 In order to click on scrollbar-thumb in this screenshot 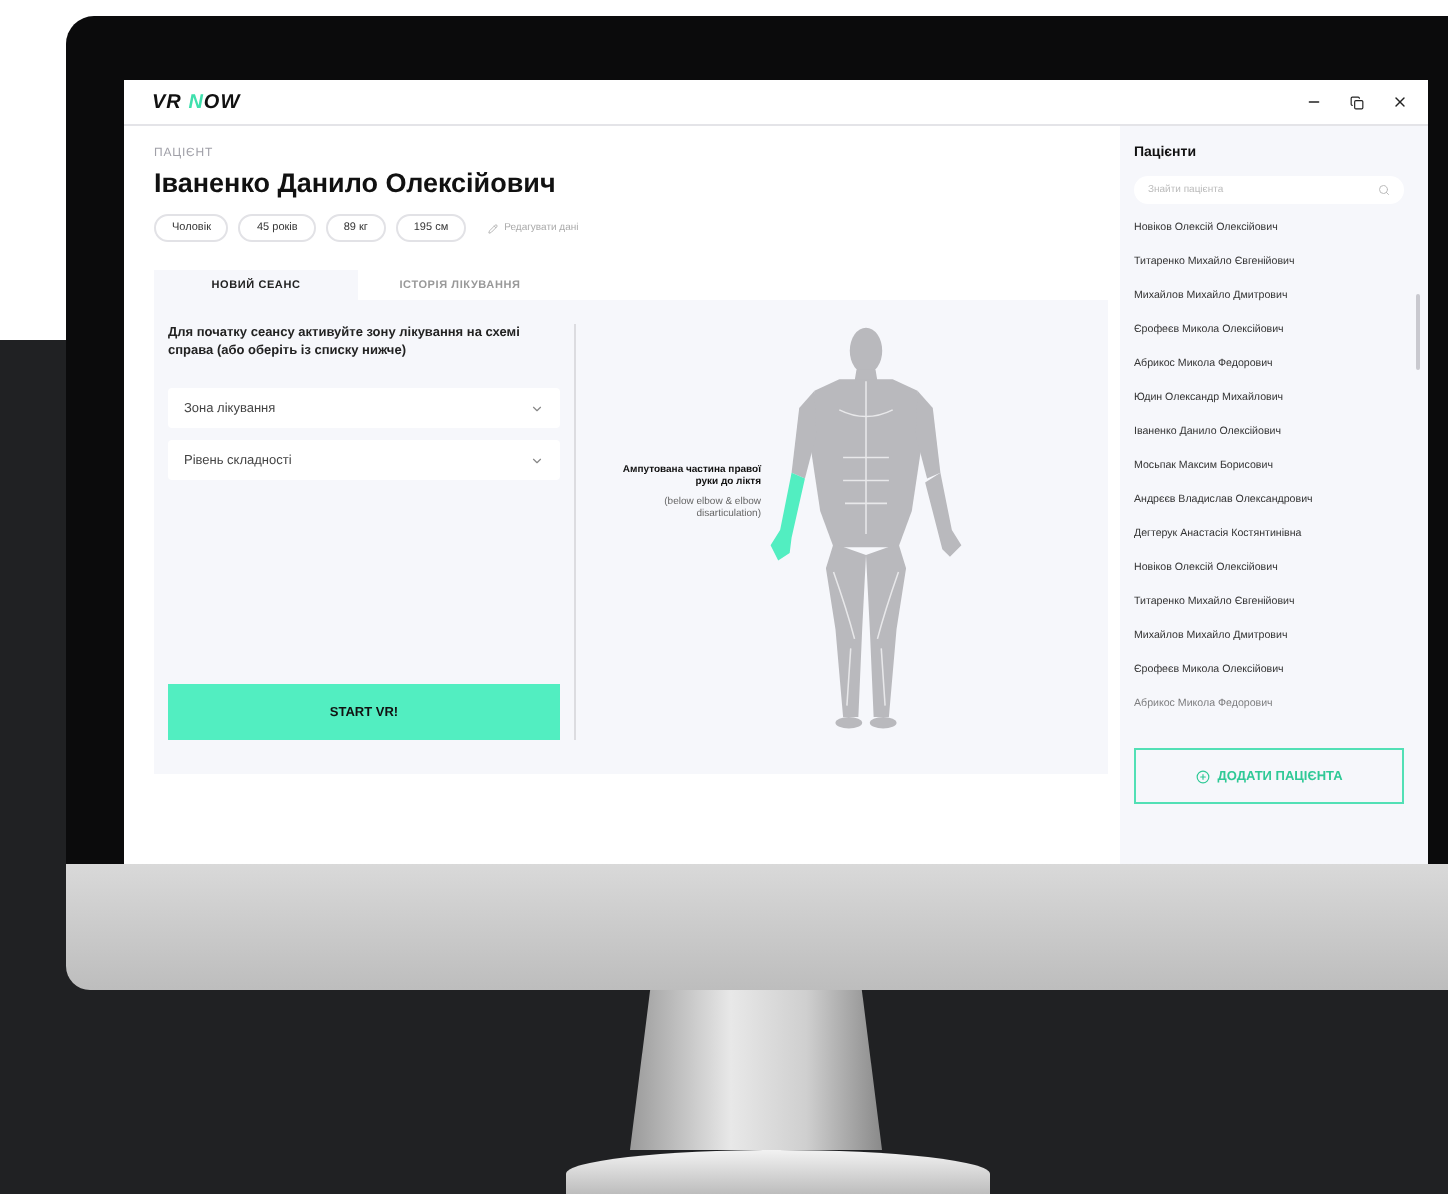, I will do `click(1418, 332)`.